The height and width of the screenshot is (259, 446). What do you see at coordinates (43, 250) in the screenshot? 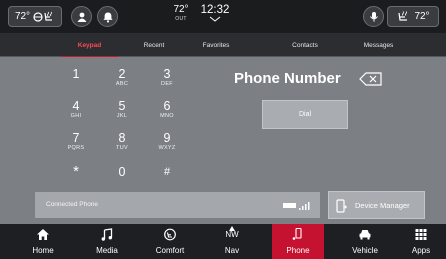
I see `nav-label: Home` at bounding box center [43, 250].